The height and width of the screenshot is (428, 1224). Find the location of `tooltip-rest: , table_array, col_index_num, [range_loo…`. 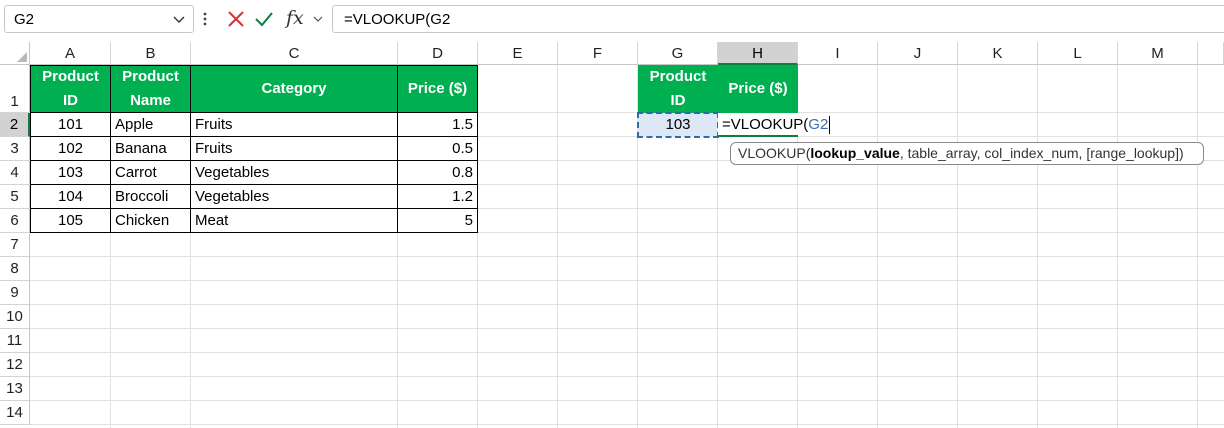

tooltip-rest: , table_array, col_index_num, [range_loo… is located at coordinates (1041, 153).